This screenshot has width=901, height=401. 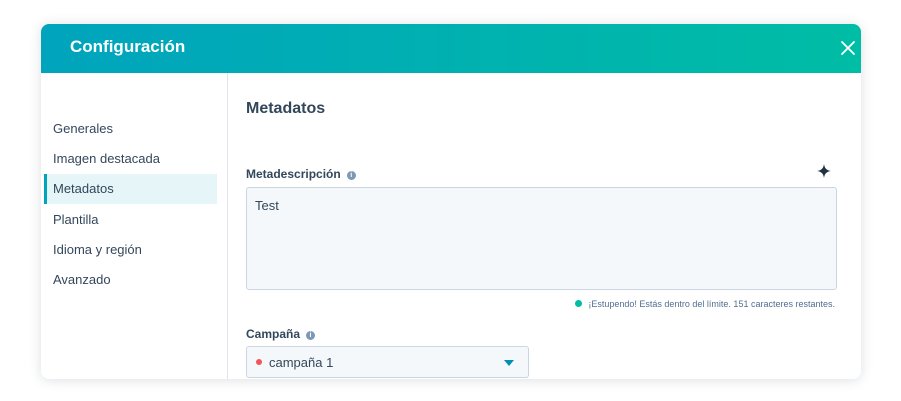 What do you see at coordinates (130, 220) in the screenshot?
I see `sidebar-item-plantilla: Plantilla` at bounding box center [130, 220].